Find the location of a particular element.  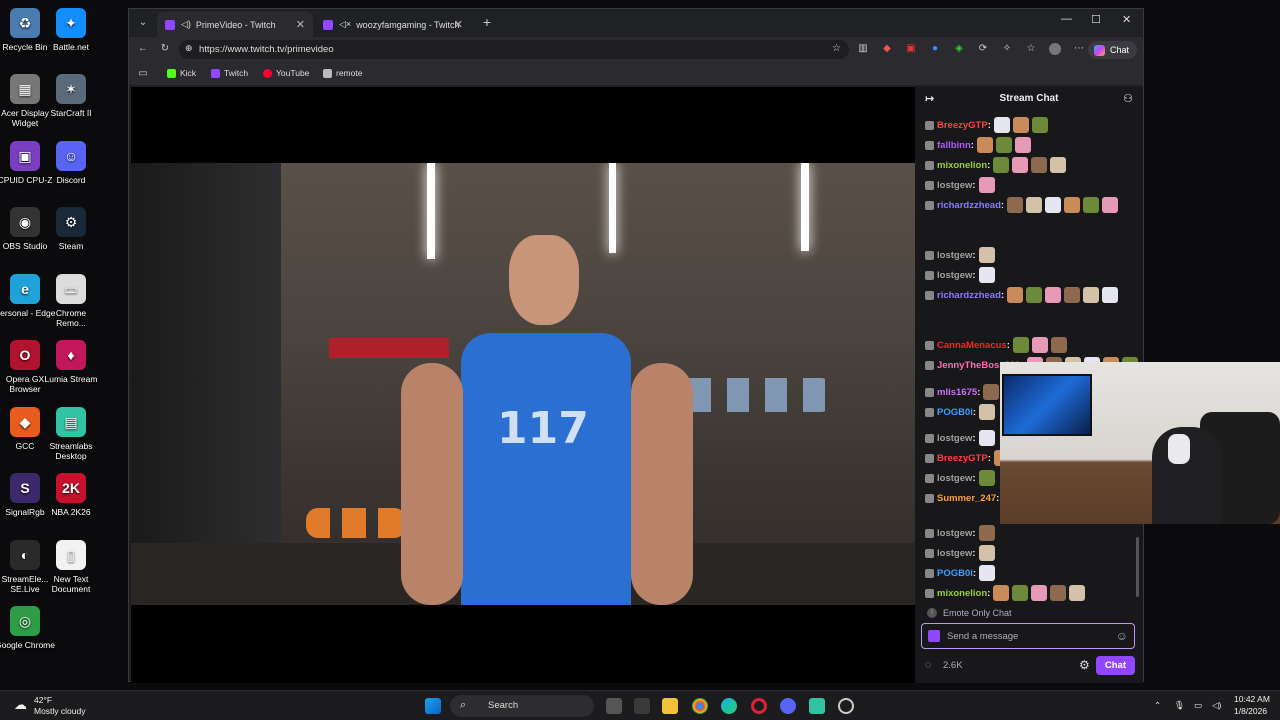

chat-message-input: Send a message ☺ is located at coordinates (1028, 636).